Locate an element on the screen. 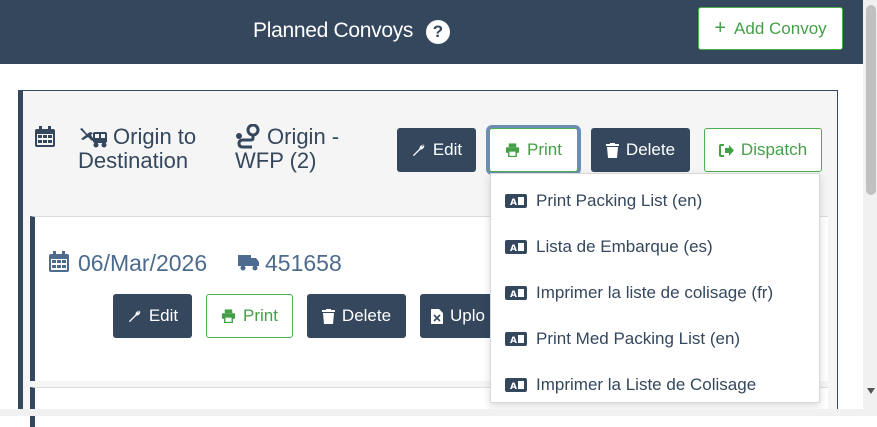  page-title: Planned Convoys is located at coordinates (333, 30).